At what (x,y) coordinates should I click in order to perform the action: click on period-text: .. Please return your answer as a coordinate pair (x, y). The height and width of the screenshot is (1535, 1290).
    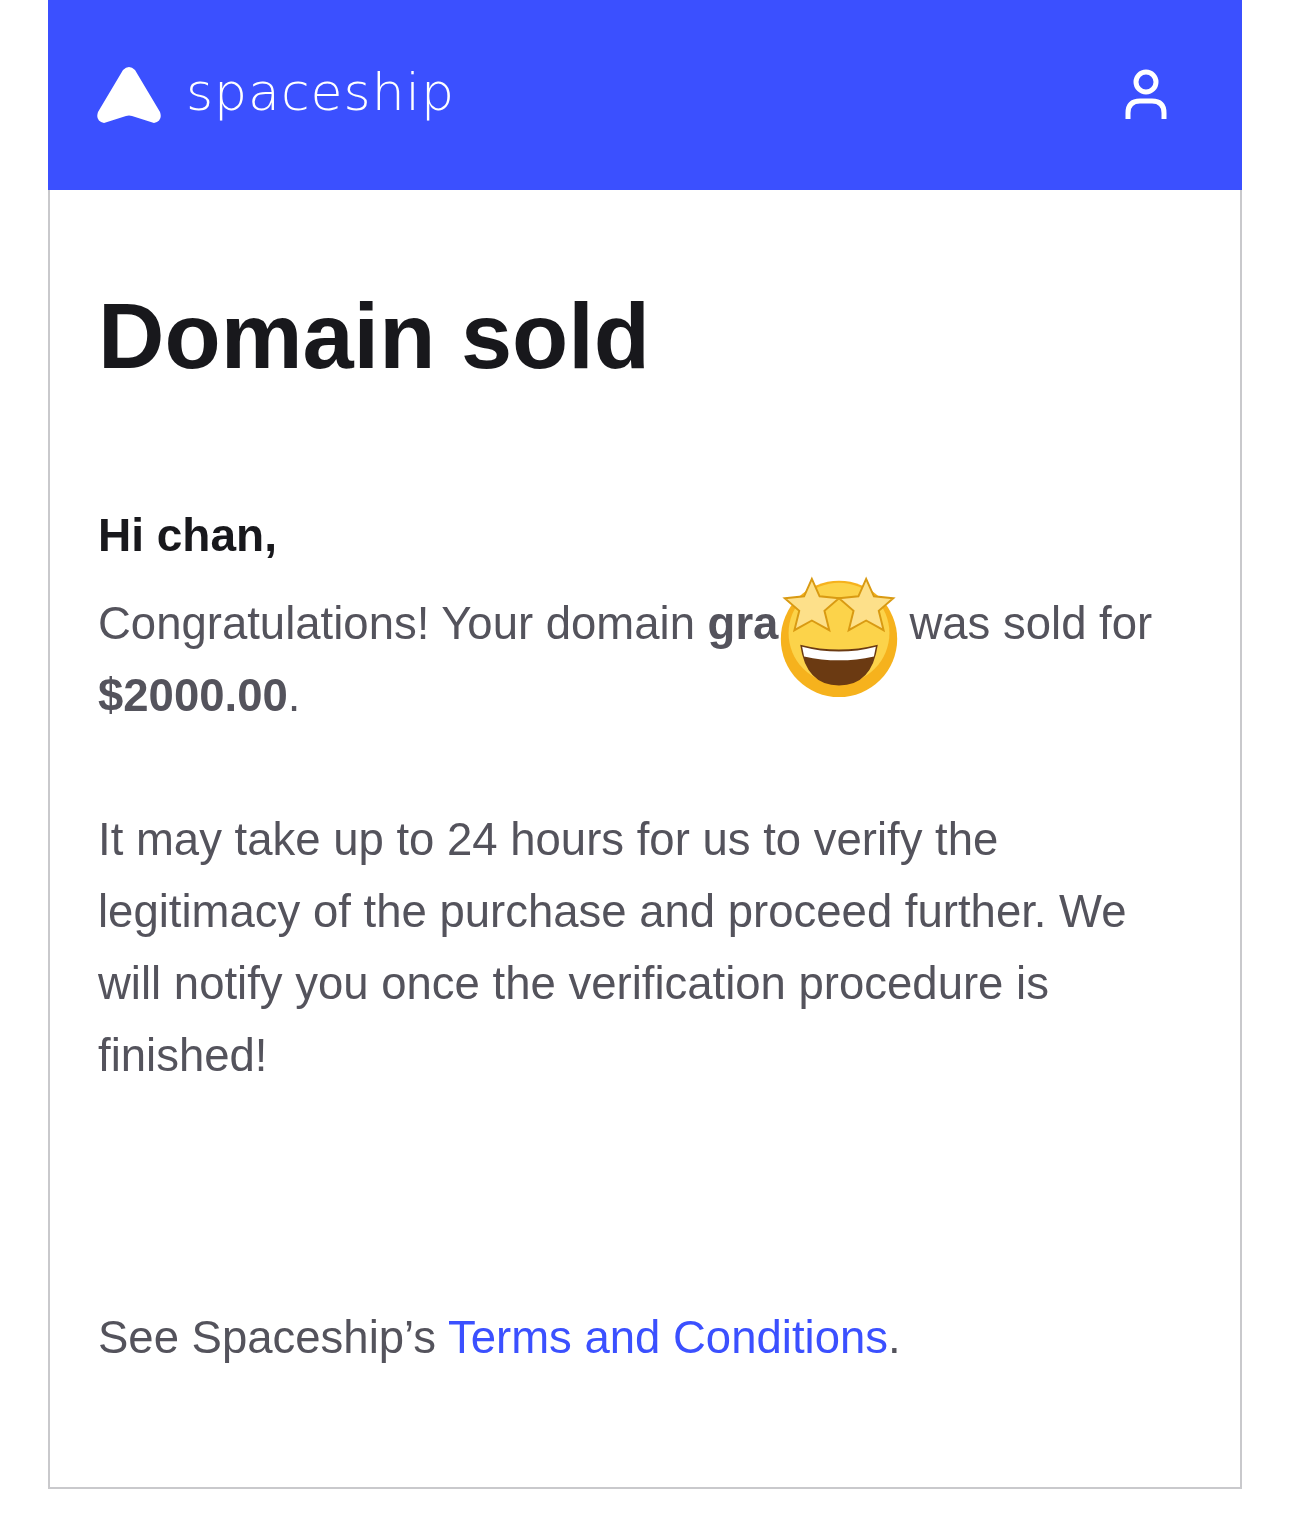
    Looking at the image, I should click on (894, 1337).